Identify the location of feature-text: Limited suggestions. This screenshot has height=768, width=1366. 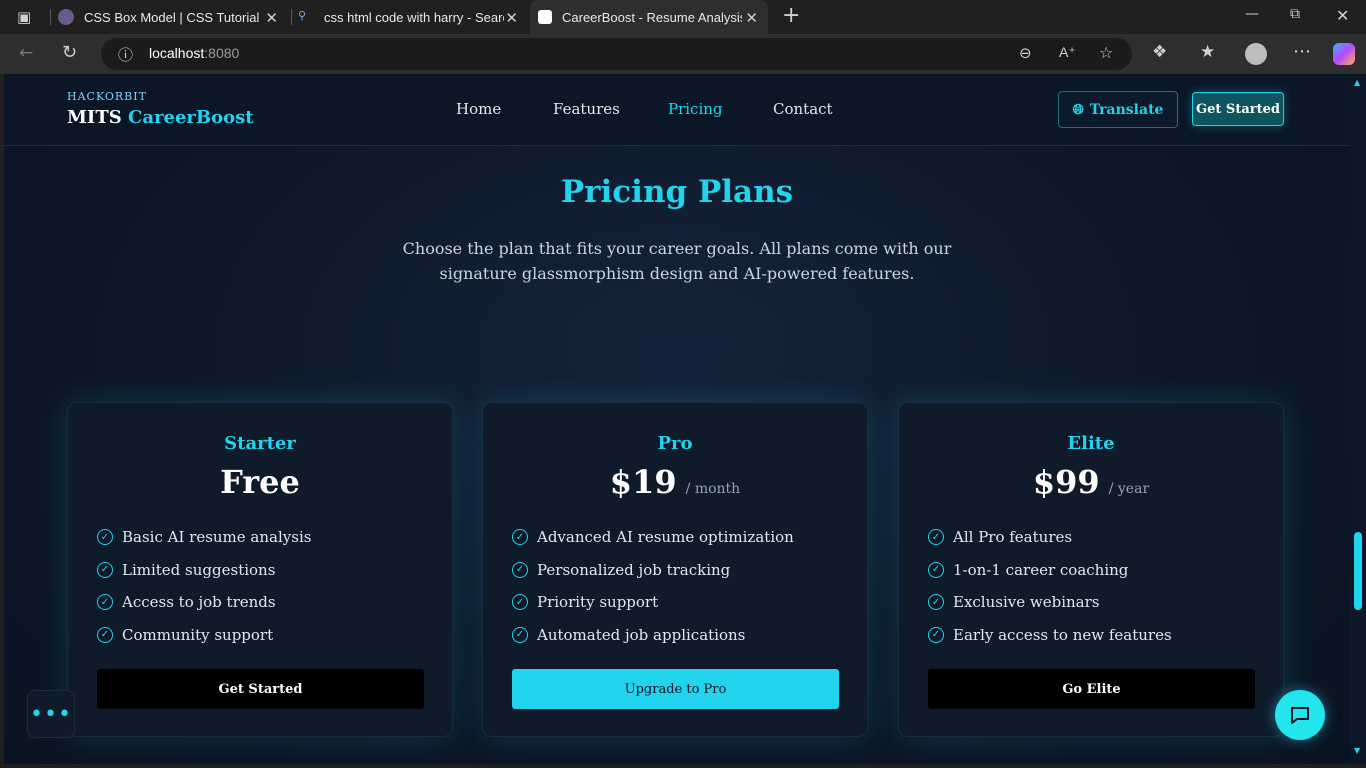
(199, 569).